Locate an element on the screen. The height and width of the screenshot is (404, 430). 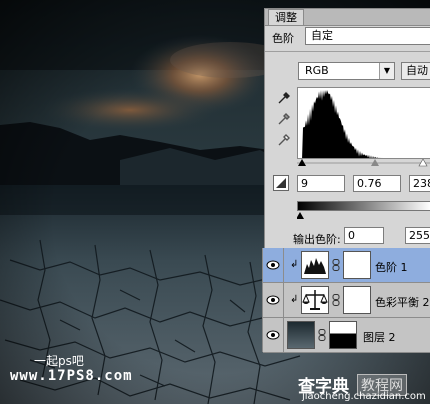
gray-eyedropper-icon is located at coordinates (284, 119).